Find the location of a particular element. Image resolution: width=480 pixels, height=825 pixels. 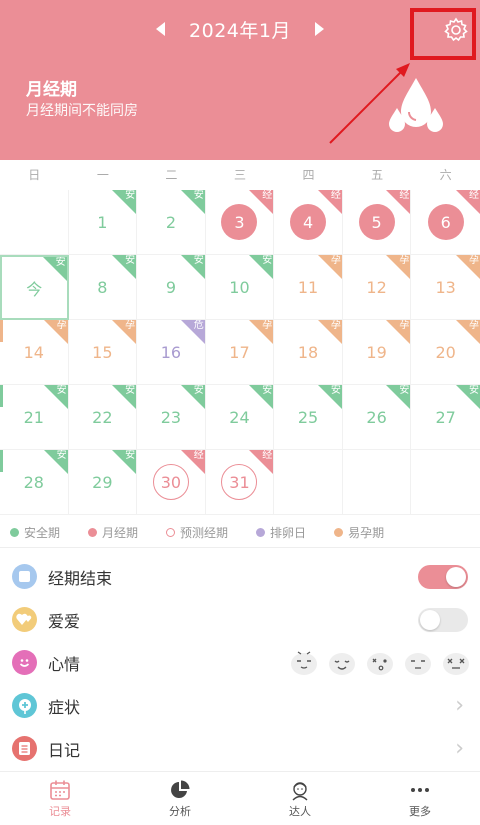

day-number: 21 is located at coordinates (33, 417).